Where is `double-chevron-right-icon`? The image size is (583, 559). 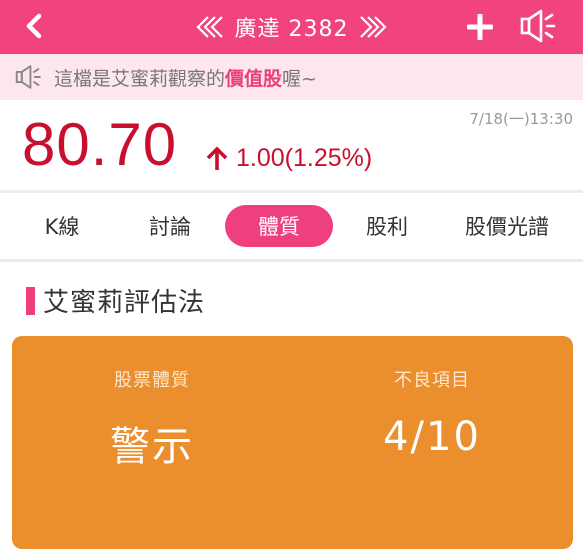
double-chevron-right-icon is located at coordinates (374, 27).